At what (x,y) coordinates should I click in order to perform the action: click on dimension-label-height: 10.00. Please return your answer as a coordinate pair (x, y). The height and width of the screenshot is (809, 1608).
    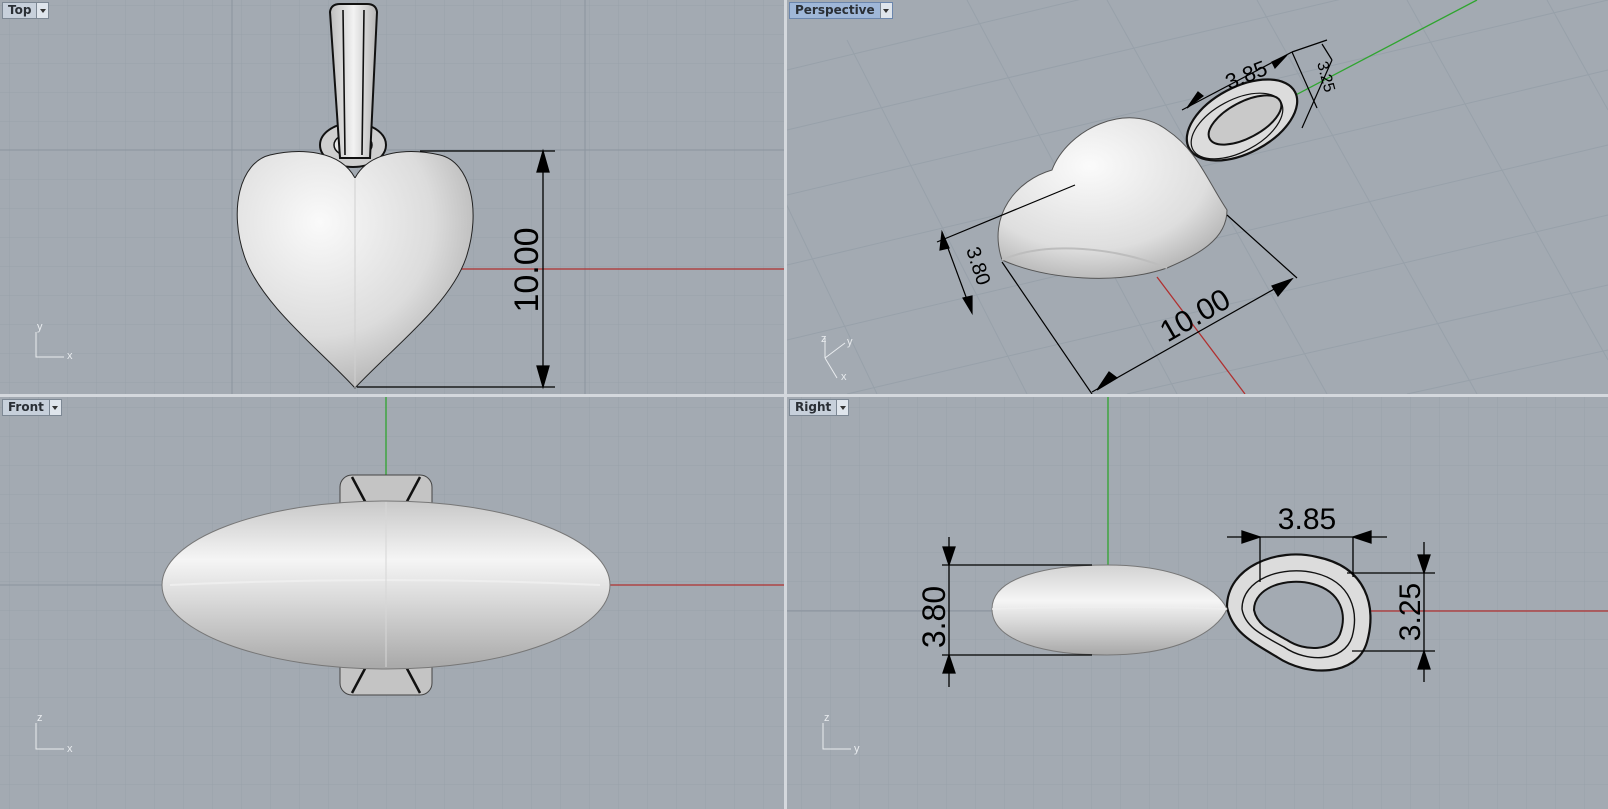
    Looking at the image, I should click on (527, 269).